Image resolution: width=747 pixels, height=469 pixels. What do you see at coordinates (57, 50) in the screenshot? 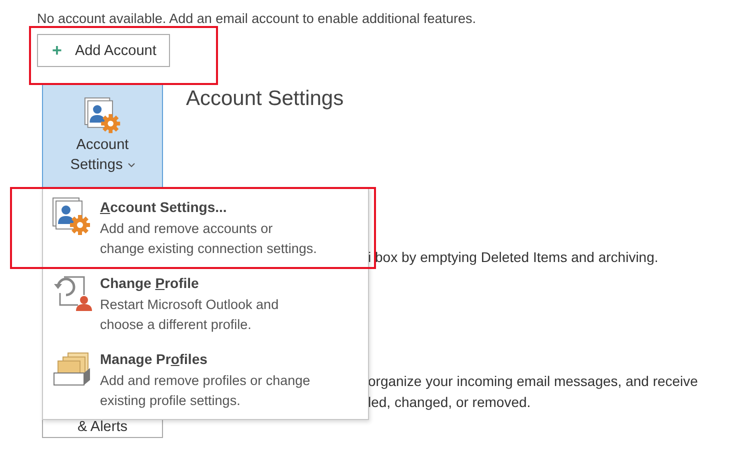
I see `plus-icon: +` at bounding box center [57, 50].